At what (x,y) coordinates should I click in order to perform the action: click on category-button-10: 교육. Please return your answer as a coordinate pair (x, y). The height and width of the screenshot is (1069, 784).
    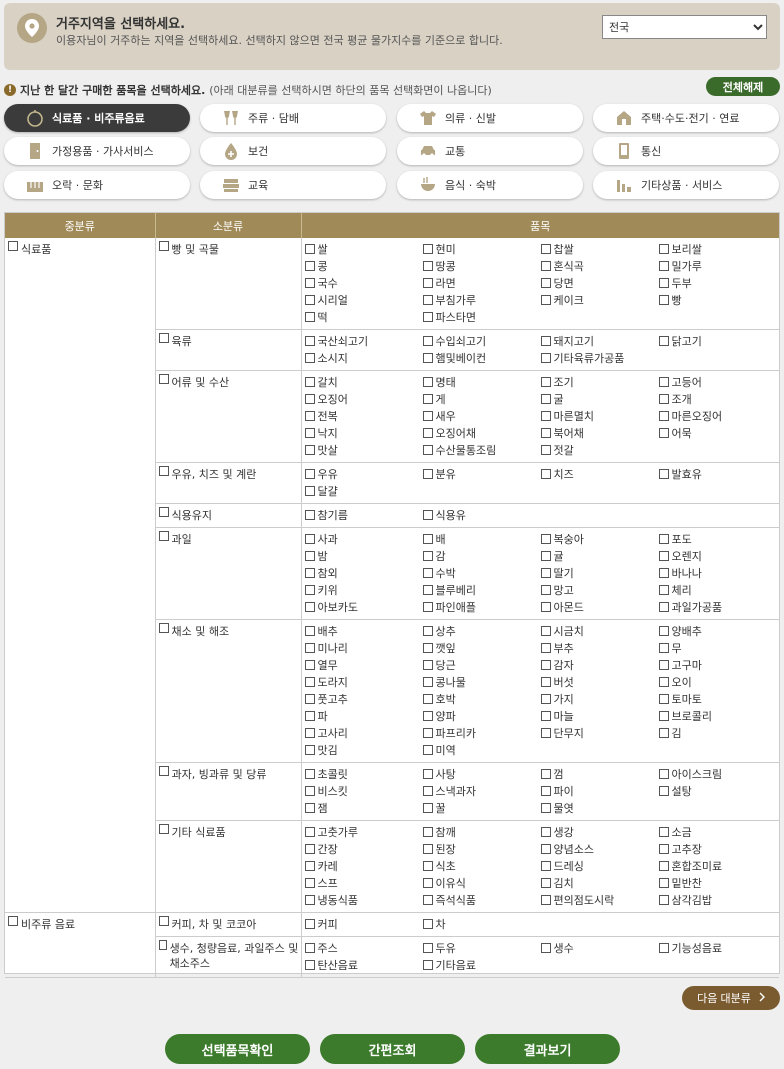
    Looking at the image, I should click on (293, 185).